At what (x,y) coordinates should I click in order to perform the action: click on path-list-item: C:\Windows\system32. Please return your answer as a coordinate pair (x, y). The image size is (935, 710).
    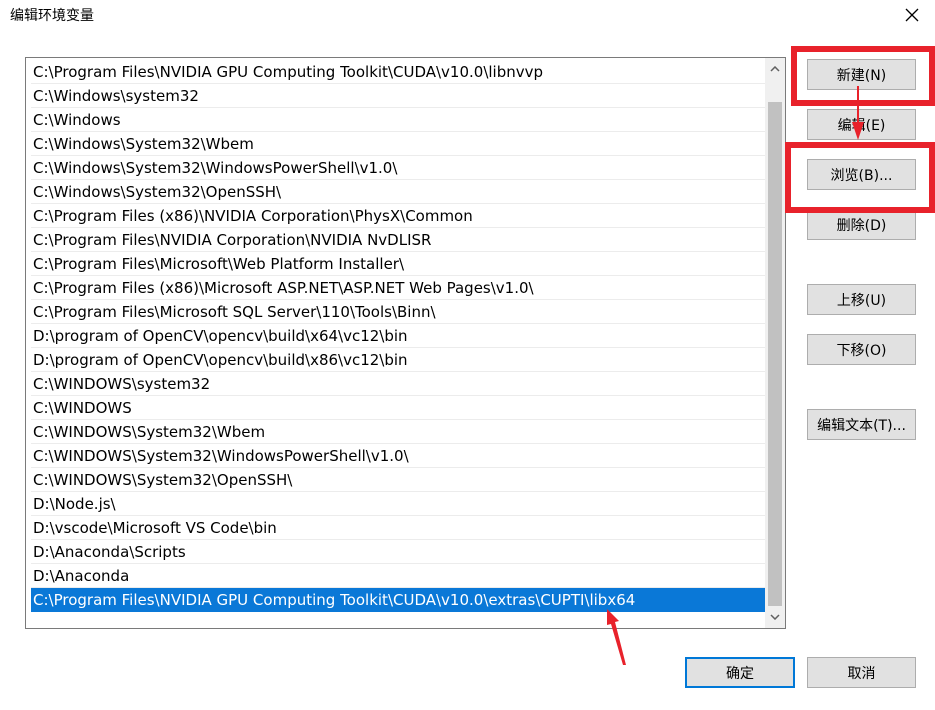
    Looking at the image, I should click on (398, 96).